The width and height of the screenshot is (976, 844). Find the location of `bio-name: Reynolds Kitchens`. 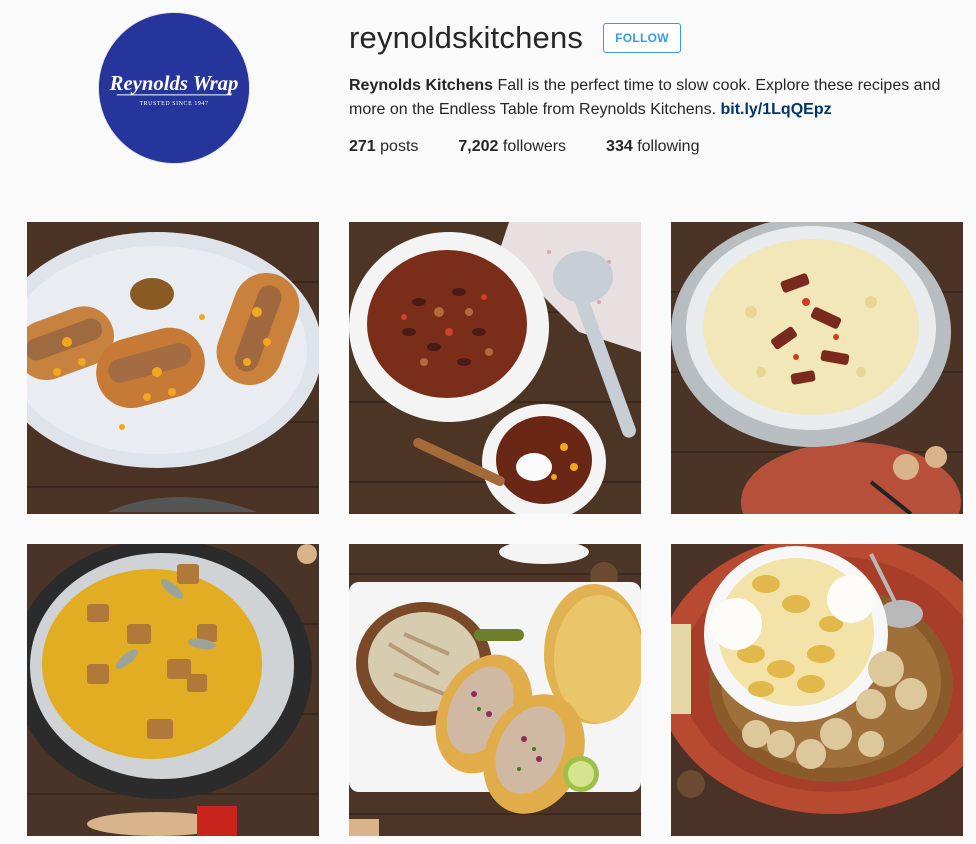

bio-name: Reynolds Kitchens is located at coordinates (421, 85).